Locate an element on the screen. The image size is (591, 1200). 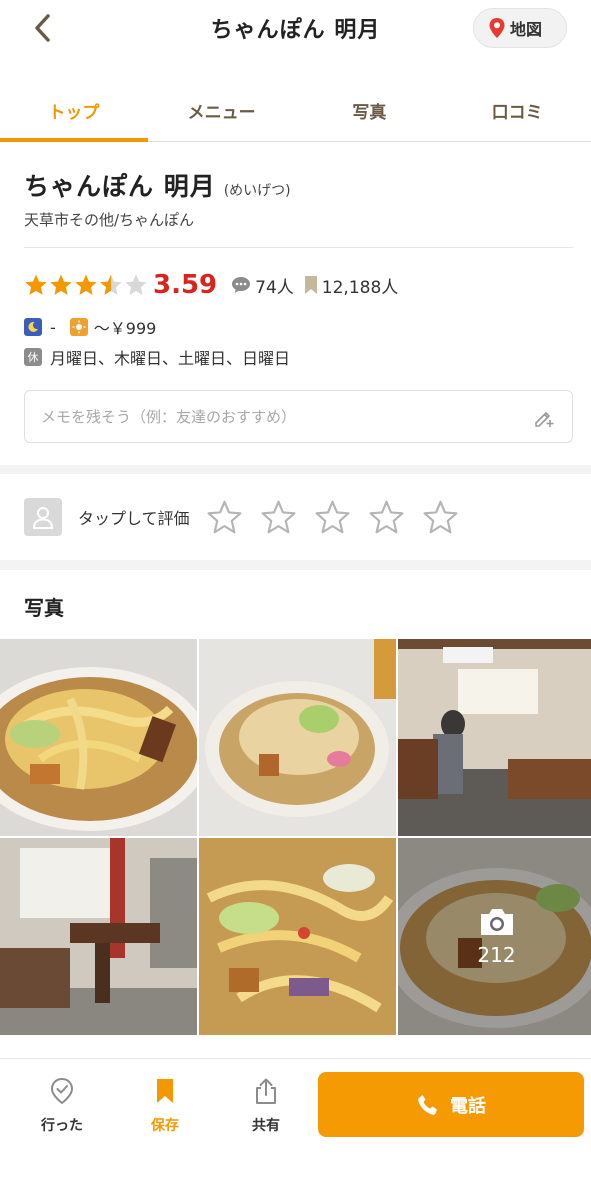
tab-bar: トップ メニュー 写真 口コミ is located at coordinates (295, 113).